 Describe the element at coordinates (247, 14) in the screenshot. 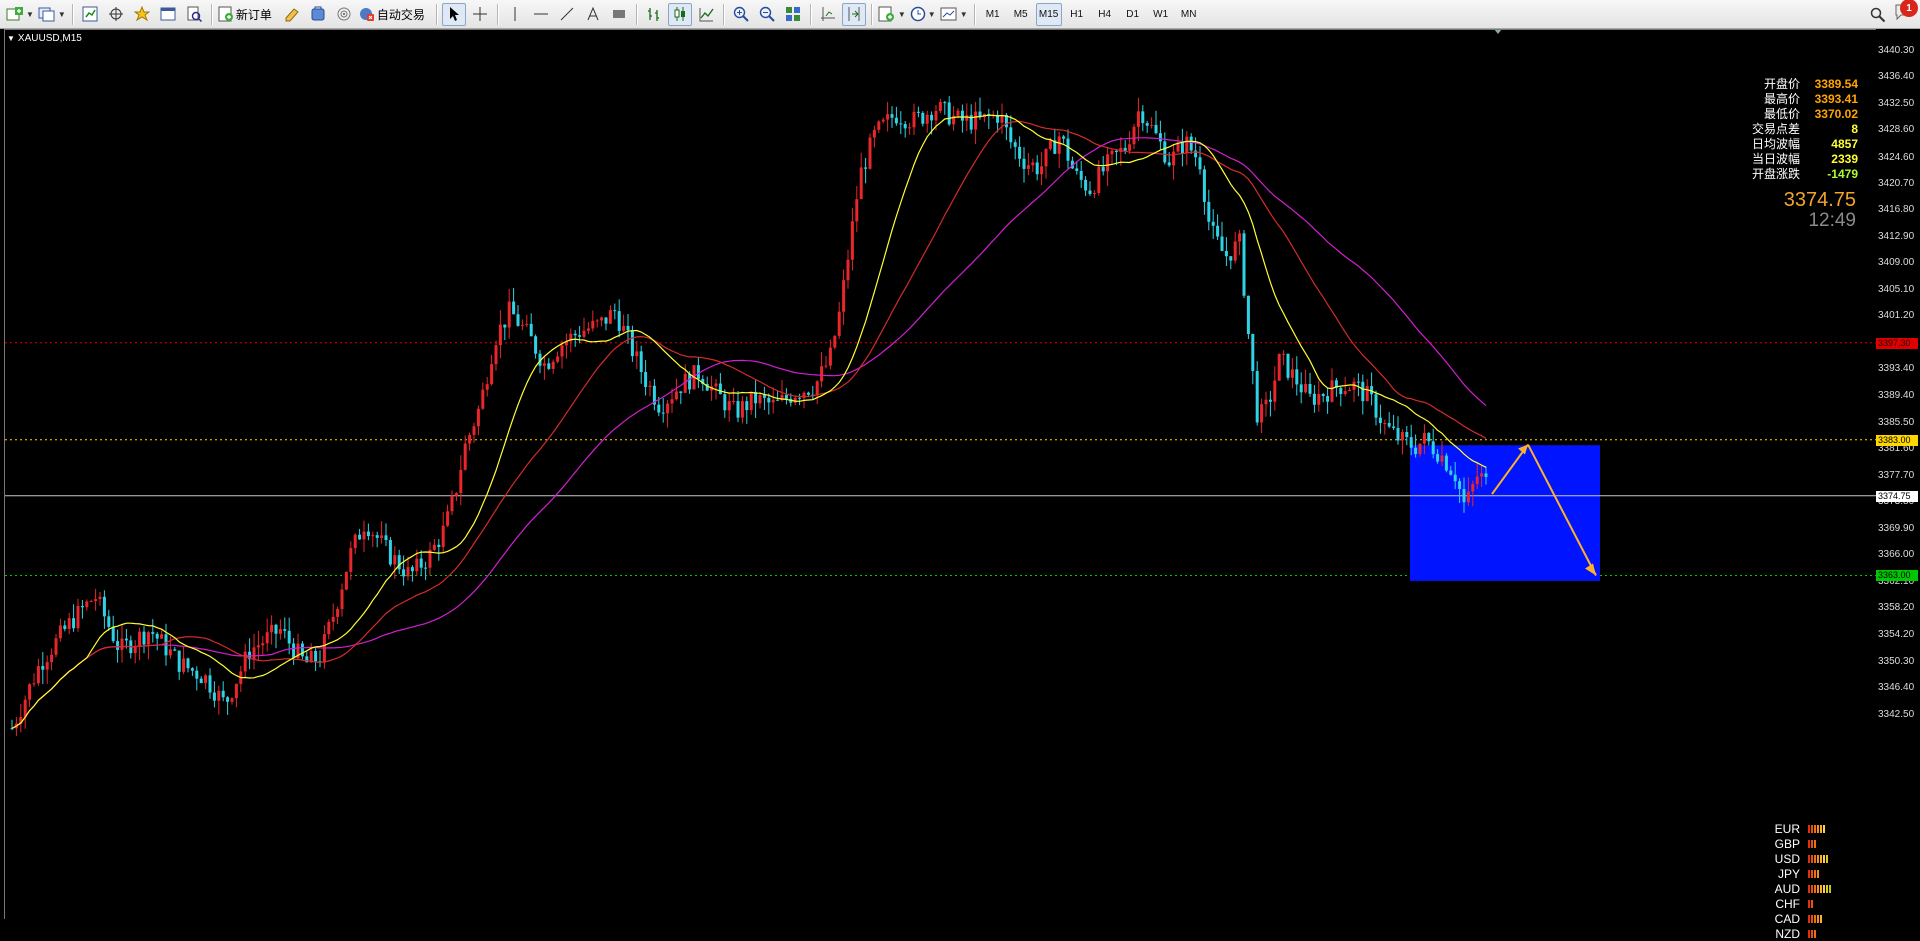

I see `new-order-button: 新订单` at that location.